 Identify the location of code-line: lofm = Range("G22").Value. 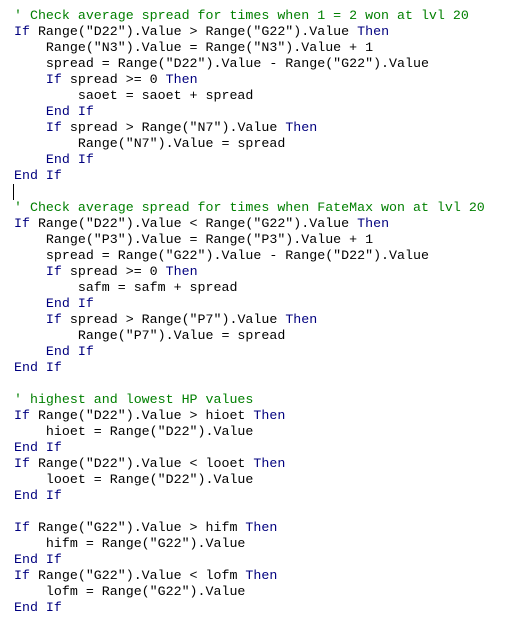
(249, 592).